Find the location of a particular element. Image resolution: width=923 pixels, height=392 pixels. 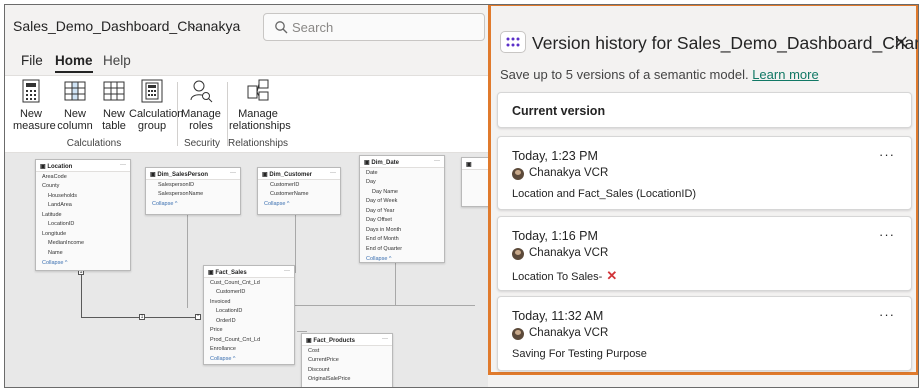

user-search-icon is located at coordinates (201, 91).